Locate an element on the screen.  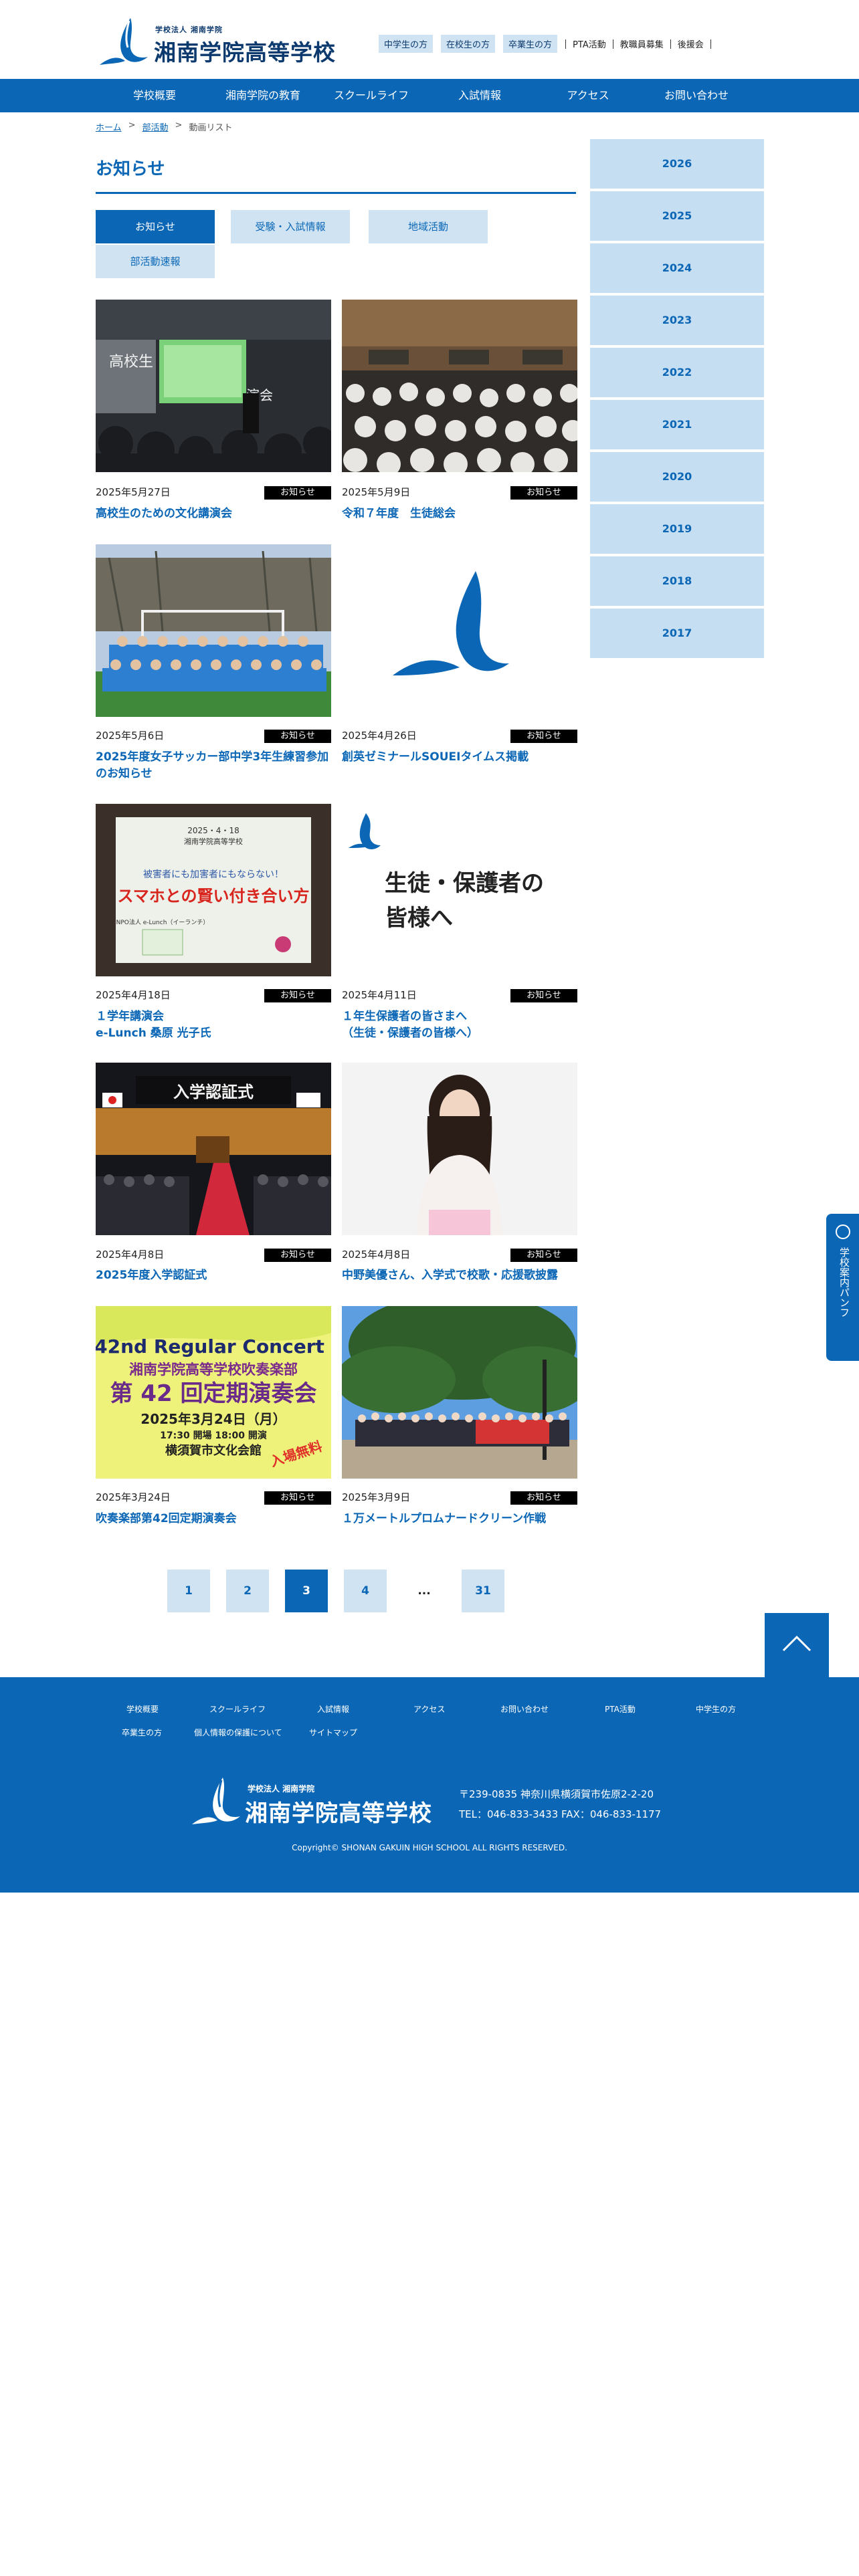
footer-nav-link: 学校概要 is located at coordinates (142, 1709).